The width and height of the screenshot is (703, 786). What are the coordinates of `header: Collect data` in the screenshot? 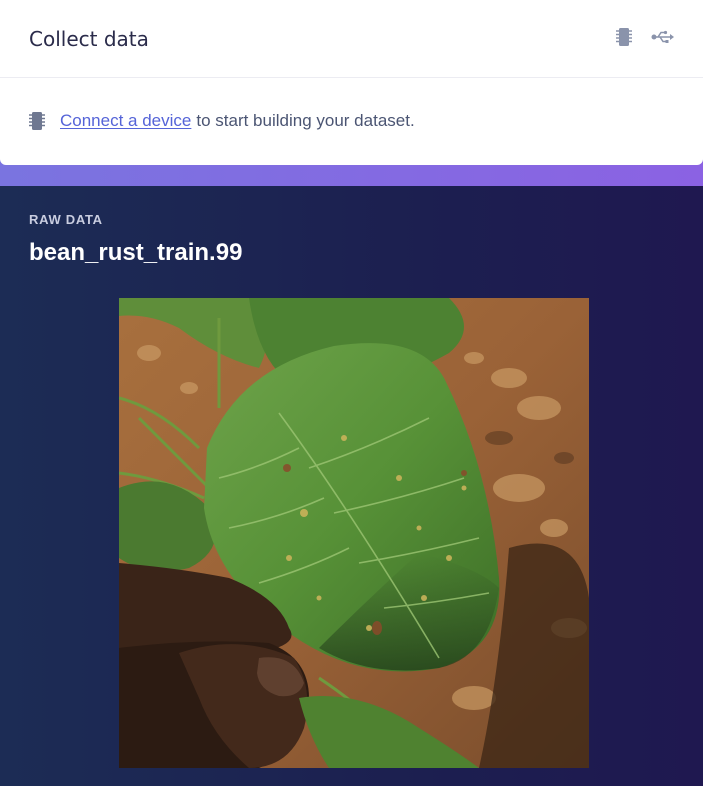 It's located at (351, 39).